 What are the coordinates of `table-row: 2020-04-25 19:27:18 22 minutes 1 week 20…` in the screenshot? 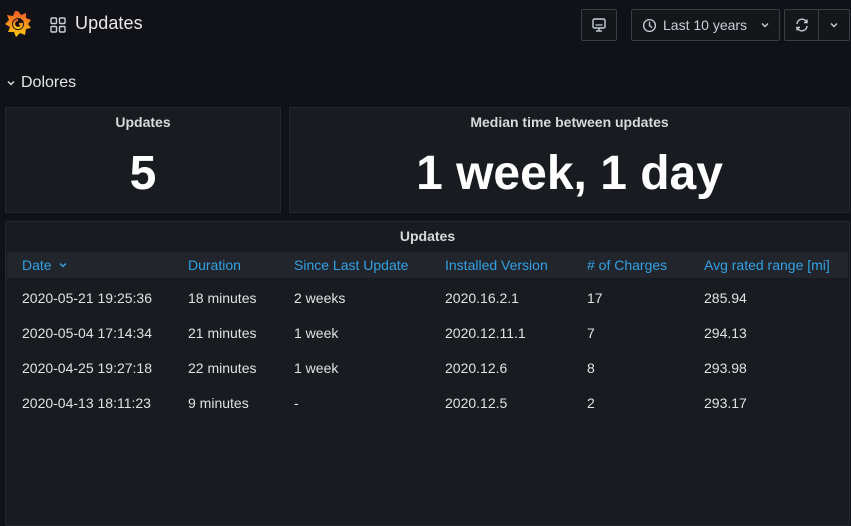 It's located at (427, 367).